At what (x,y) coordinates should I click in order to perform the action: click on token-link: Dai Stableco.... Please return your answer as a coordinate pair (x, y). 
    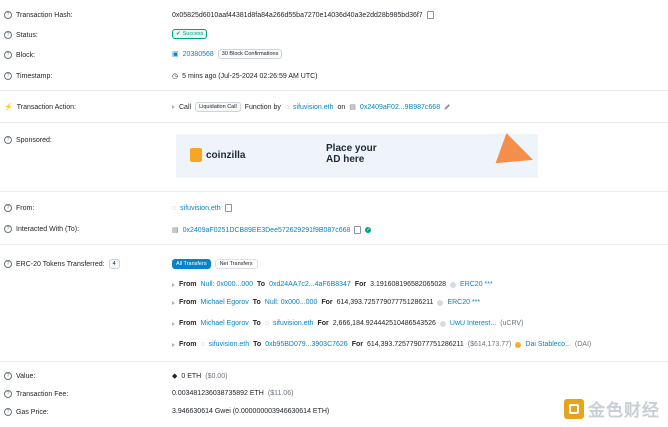
    Looking at the image, I should click on (548, 344).